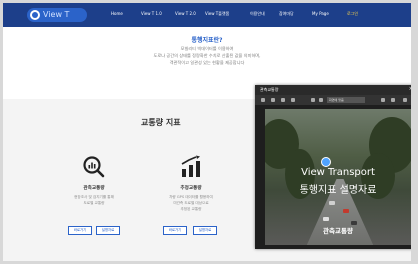  What do you see at coordinates (151, 13) in the screenshot?
I see `nav-view-t-1: View T 1.0` at bounding box center [151, 13].